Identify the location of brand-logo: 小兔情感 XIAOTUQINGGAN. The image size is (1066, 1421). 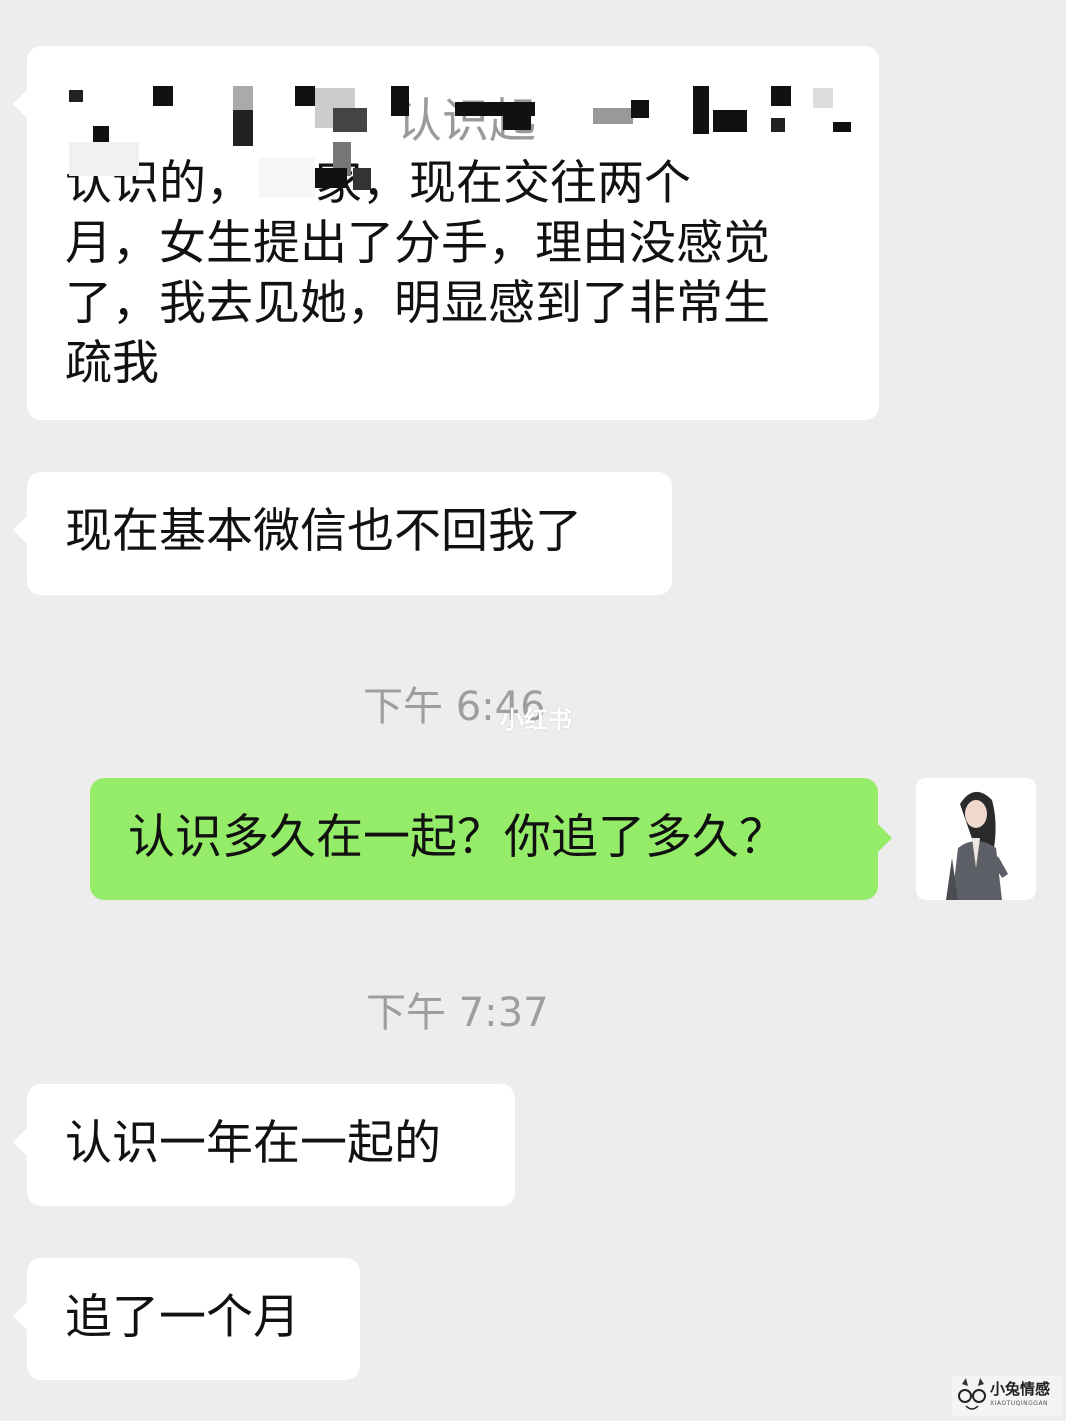
(1007, 1396).